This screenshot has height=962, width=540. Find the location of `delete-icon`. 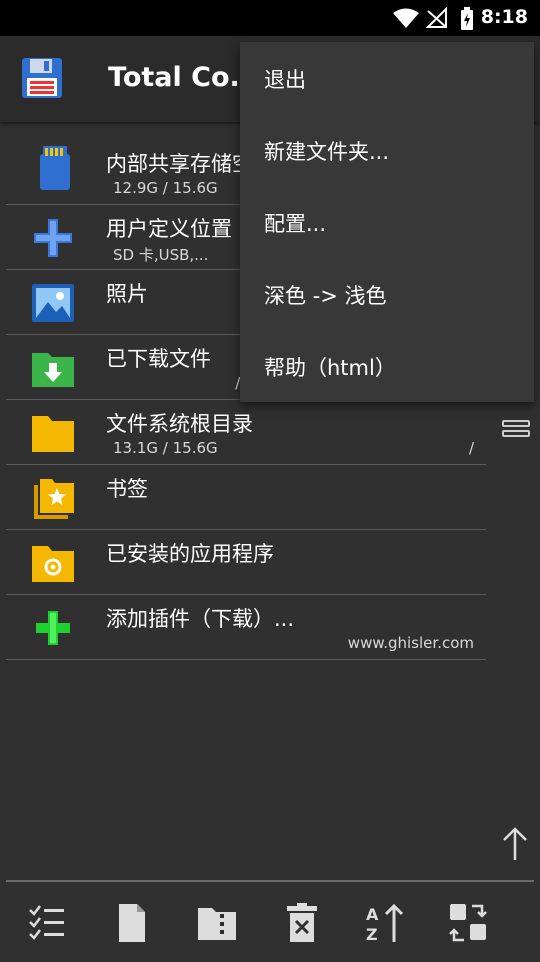

delete-icon is located at coordinates (302, 923).